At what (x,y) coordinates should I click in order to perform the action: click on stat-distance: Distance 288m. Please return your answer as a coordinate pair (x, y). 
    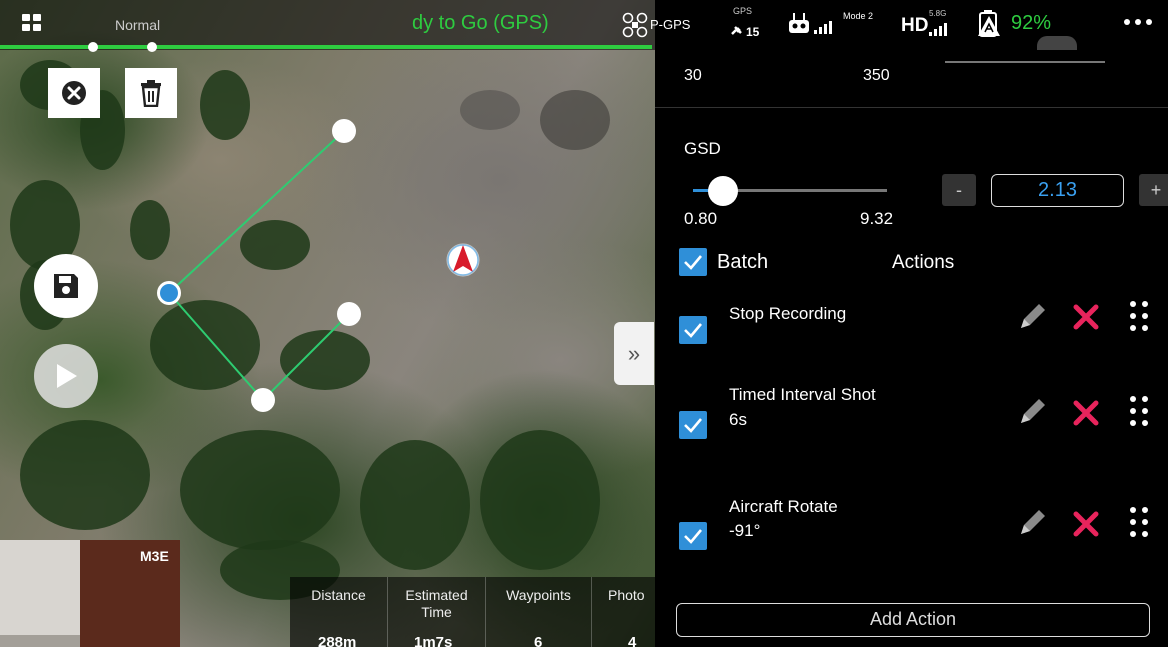
    Looking at the image, I should click on (339, 612).